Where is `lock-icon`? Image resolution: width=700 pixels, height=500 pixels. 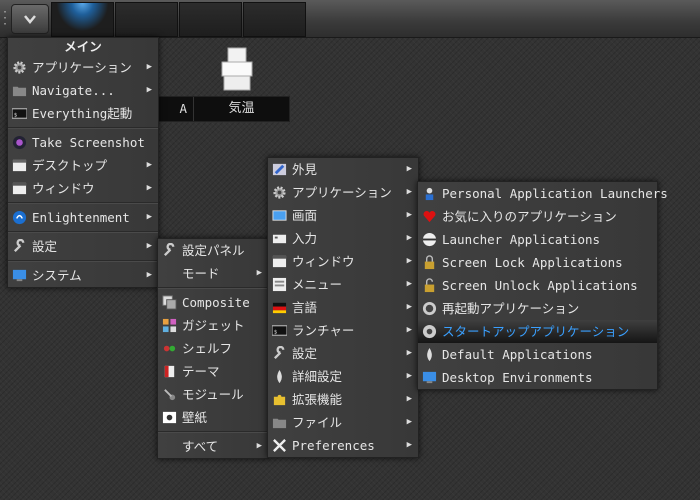 lock-icon is located at coordinates (429, 262).